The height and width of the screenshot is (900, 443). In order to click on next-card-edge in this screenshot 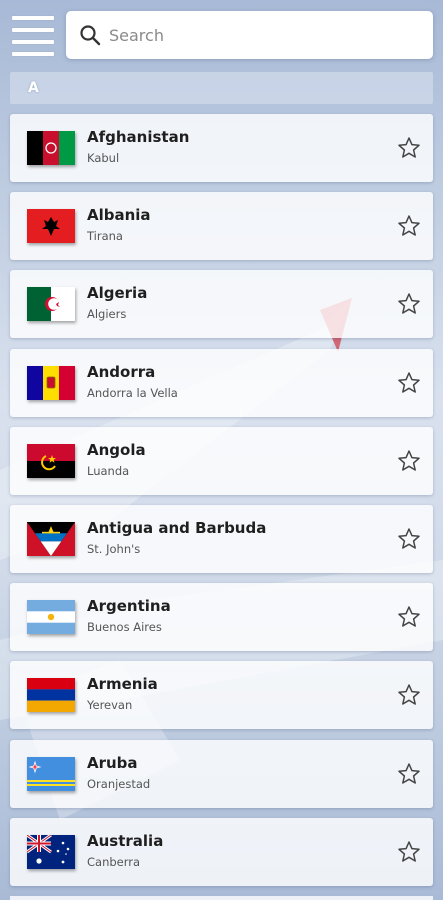, I will do `click(221, 898)`.